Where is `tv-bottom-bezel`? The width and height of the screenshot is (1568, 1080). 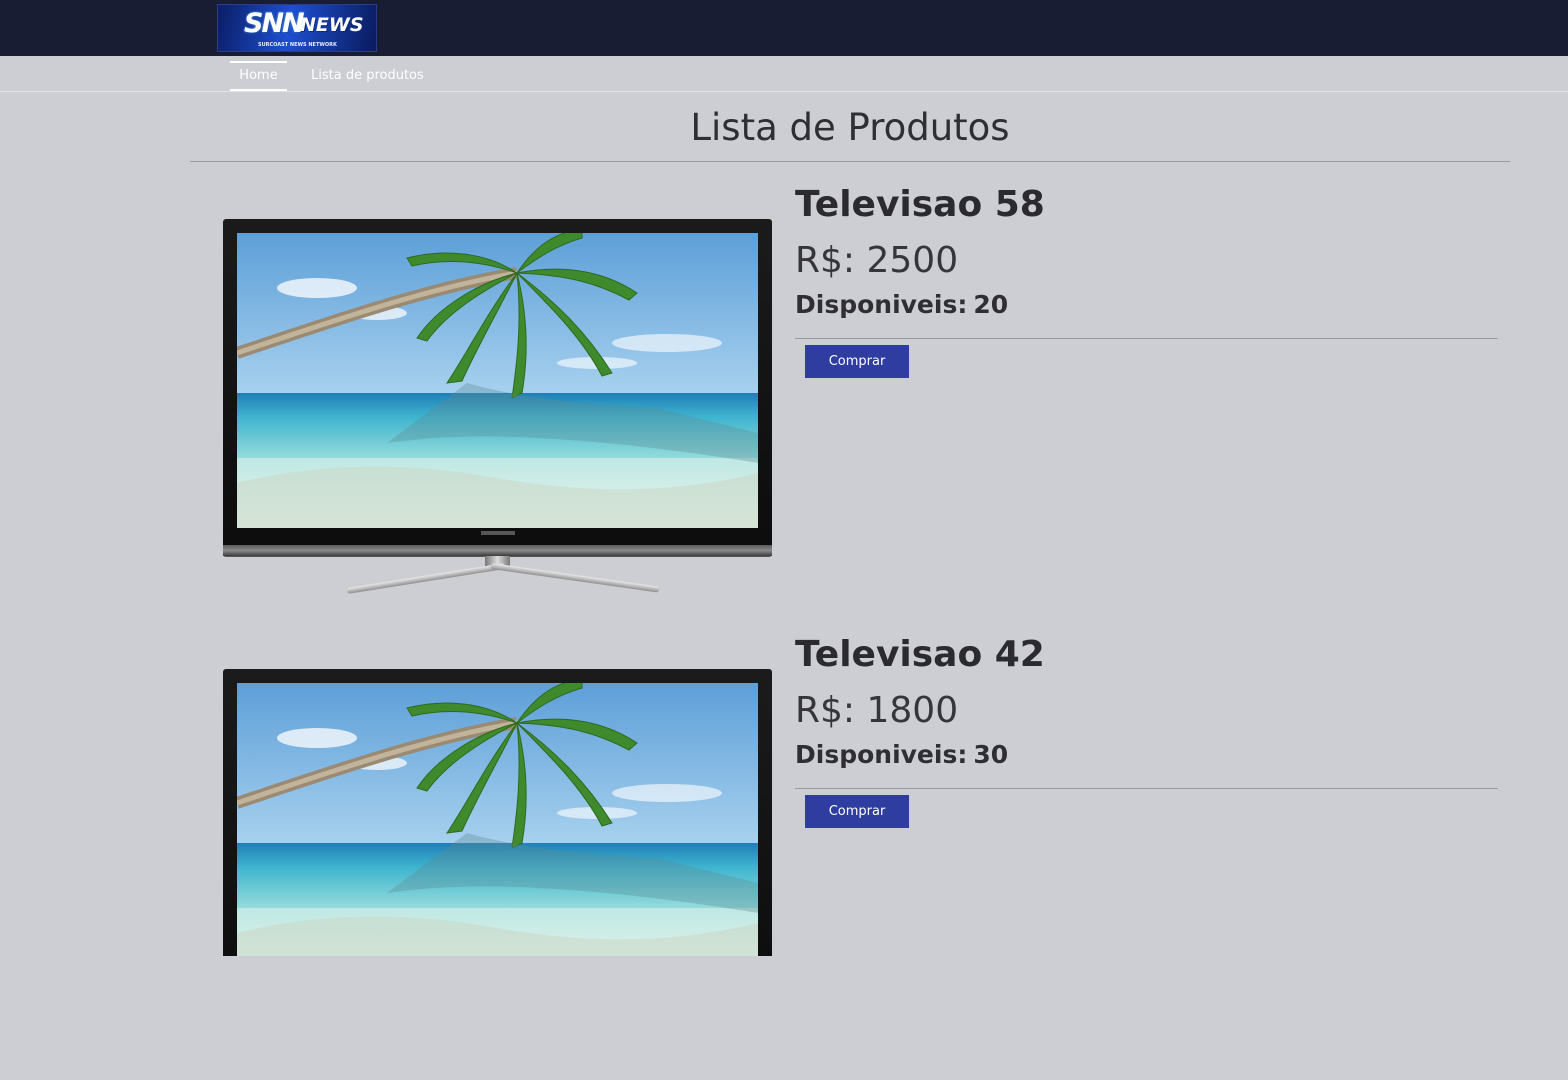 tv-bottom-bezel is located at coordinates (497, 550).